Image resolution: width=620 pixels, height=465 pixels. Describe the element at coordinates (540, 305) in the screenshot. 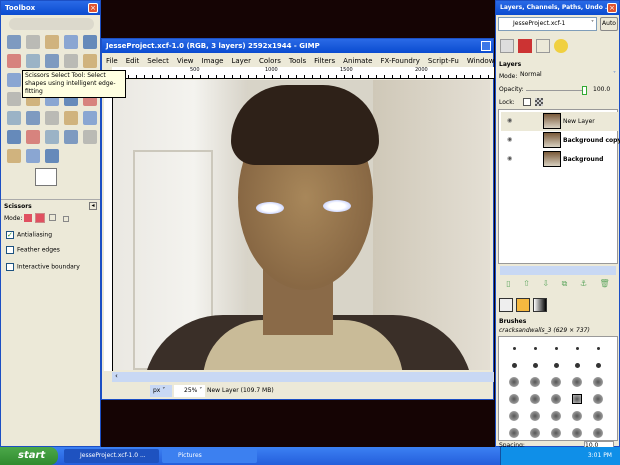

I see `gradients-tab-icon` at that location.